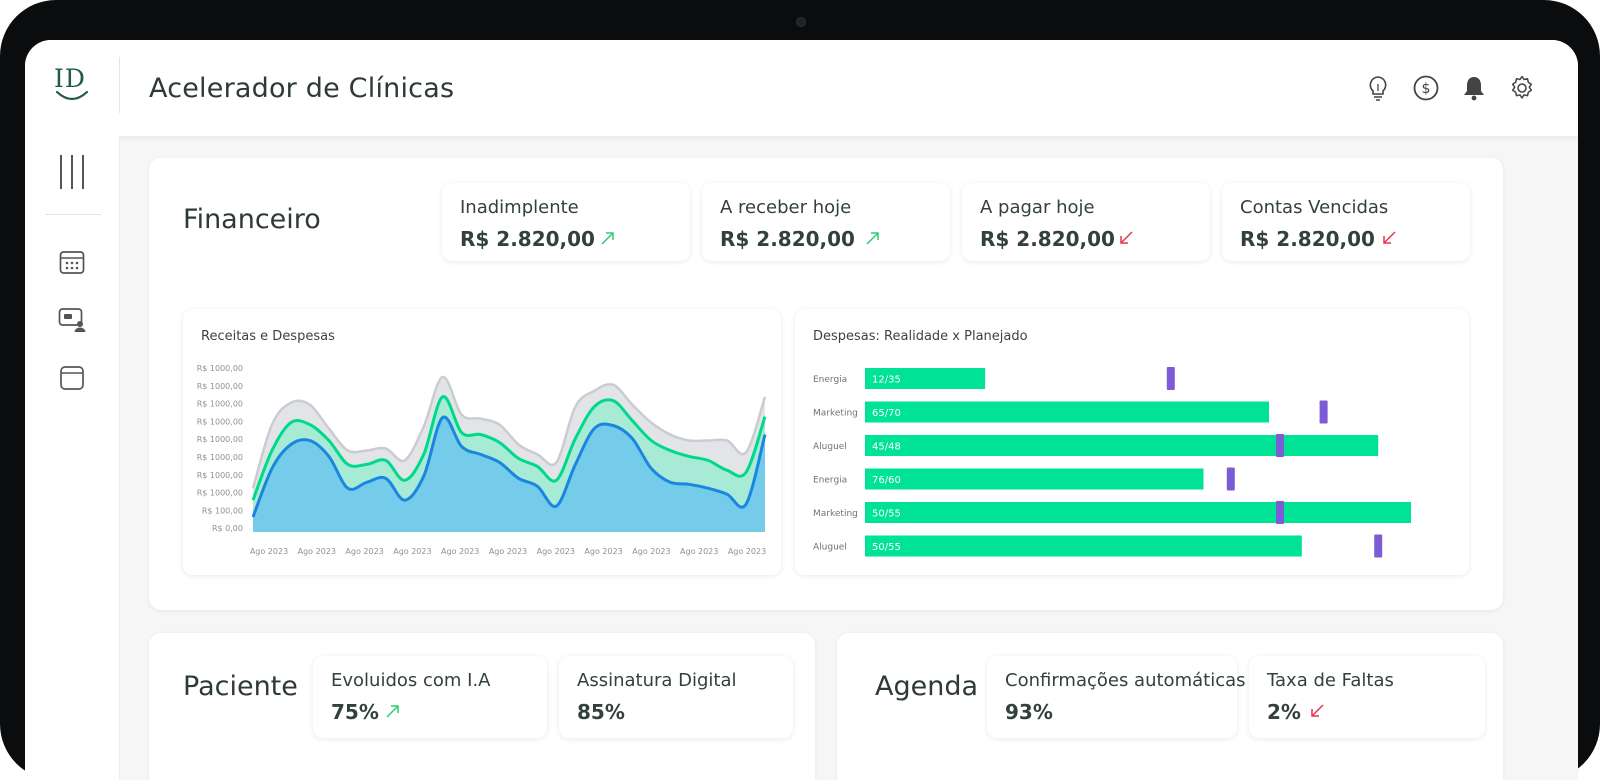 The height and width of the screenshot is (780, 1600). Describe the element at coordinates (73, 214) in the screenshot. I see `sidebar-divider` at that location.